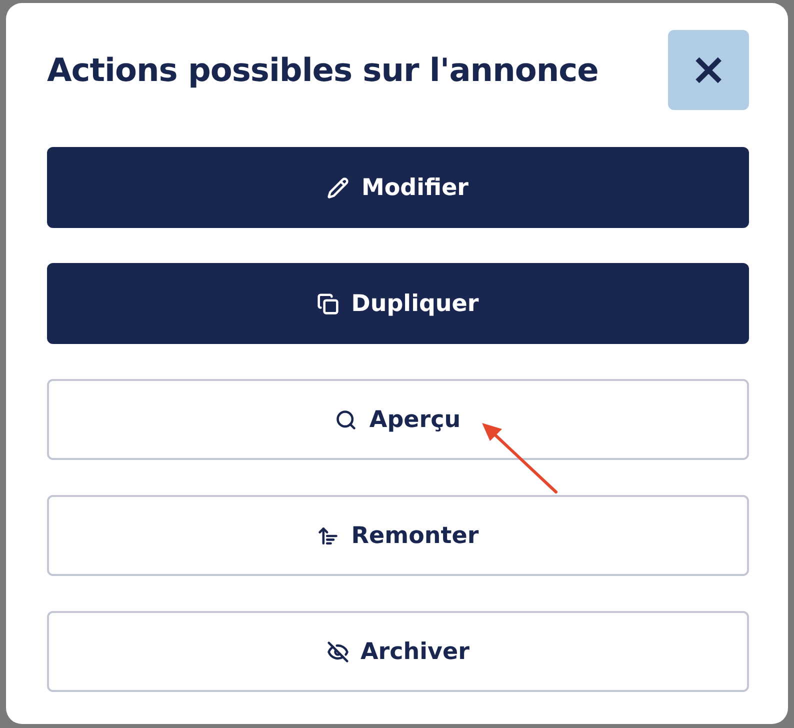  What do you see at coordinates (328, 303) in the screenshot?
I see `copy-icon` at bounding box center [328, 303].